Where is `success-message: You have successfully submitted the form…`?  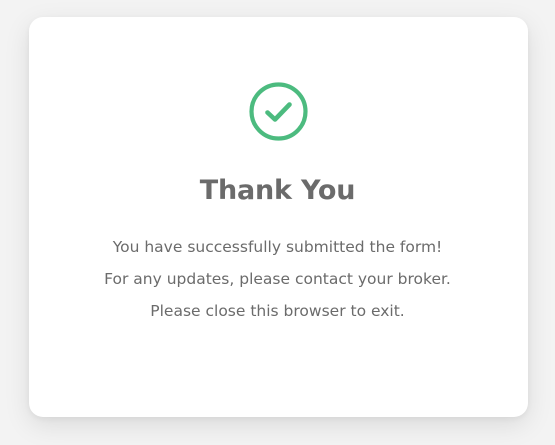 success-message: You have successfully submitted the form… is located at coordinates (277, 247).